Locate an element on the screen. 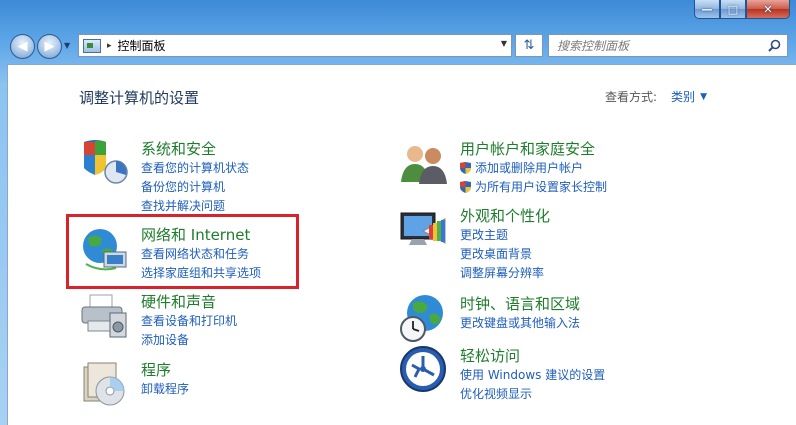  category-title: 硬件和声音 is located at coordinates (178, 301).